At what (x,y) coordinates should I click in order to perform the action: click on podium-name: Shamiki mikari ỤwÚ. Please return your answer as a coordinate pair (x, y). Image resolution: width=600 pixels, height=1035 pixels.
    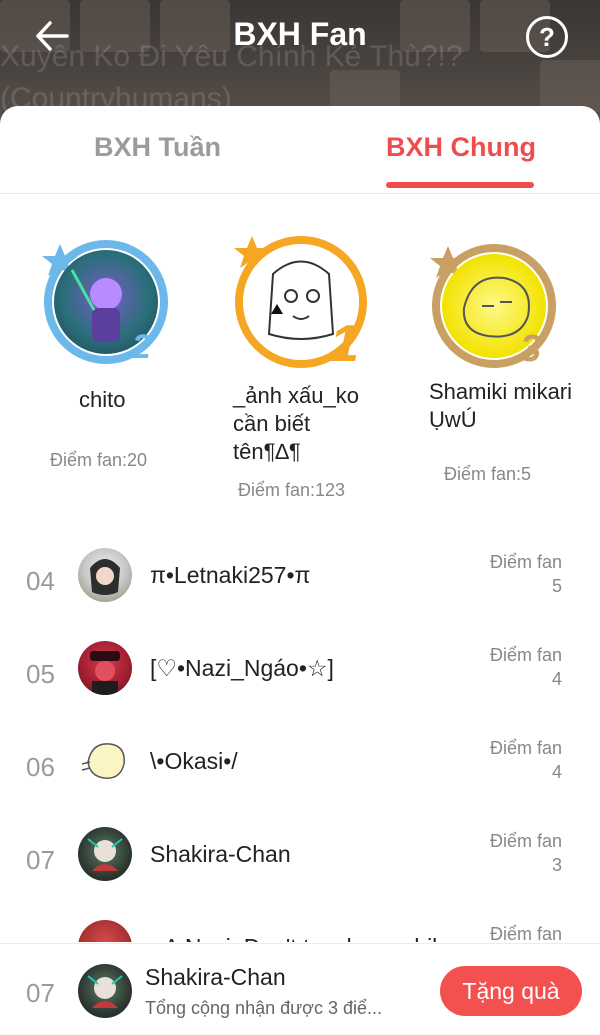
    Looking at the image, I should click on (501, 405).